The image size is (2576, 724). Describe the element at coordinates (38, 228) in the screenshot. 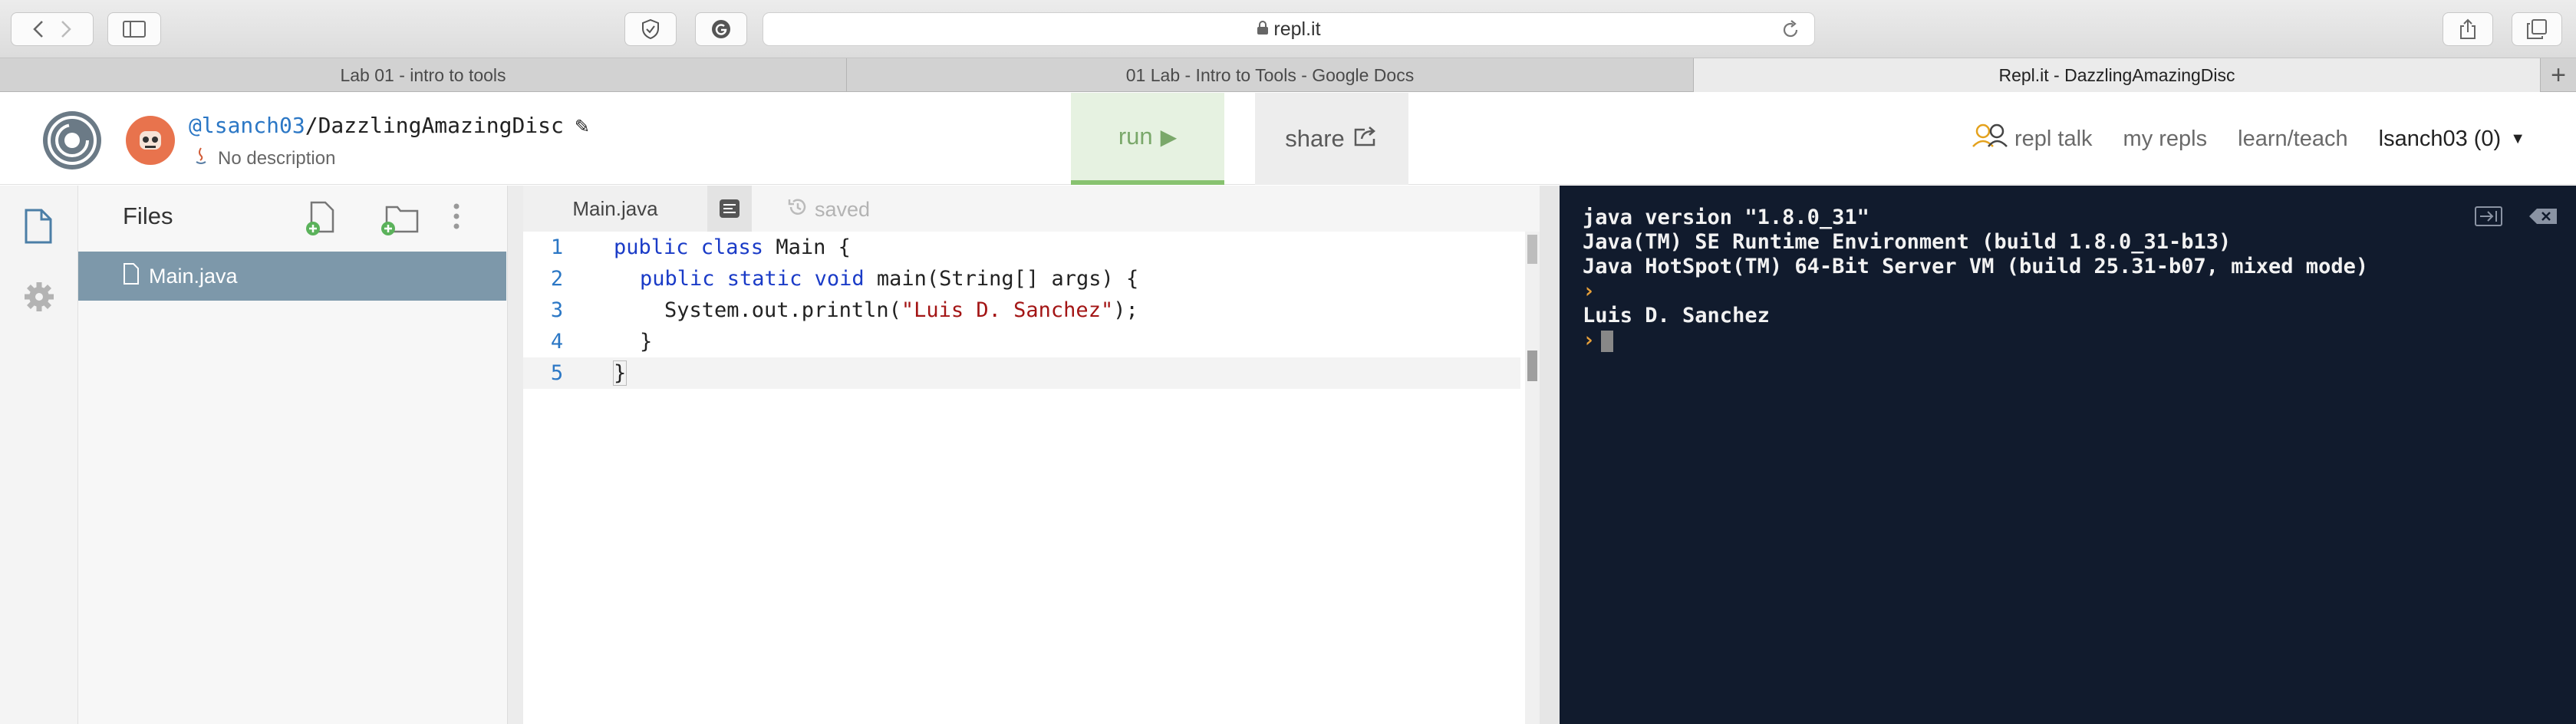

I see `files-icon` at that location.